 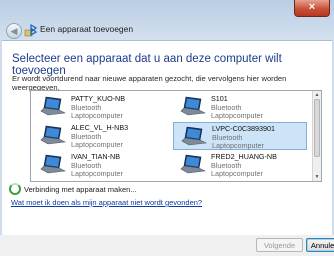 I want to click on device-list-scrollbar: ▲ ▼, so click(x=316, y=136).